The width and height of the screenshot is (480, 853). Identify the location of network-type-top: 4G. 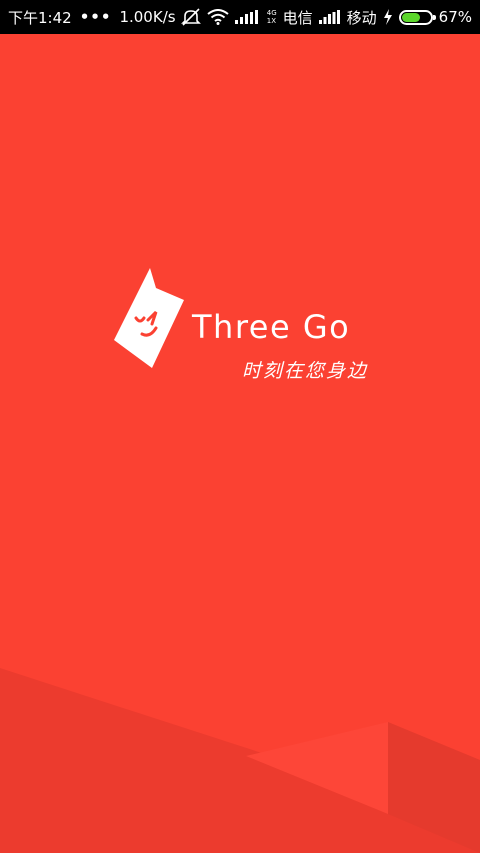
(271, 13).